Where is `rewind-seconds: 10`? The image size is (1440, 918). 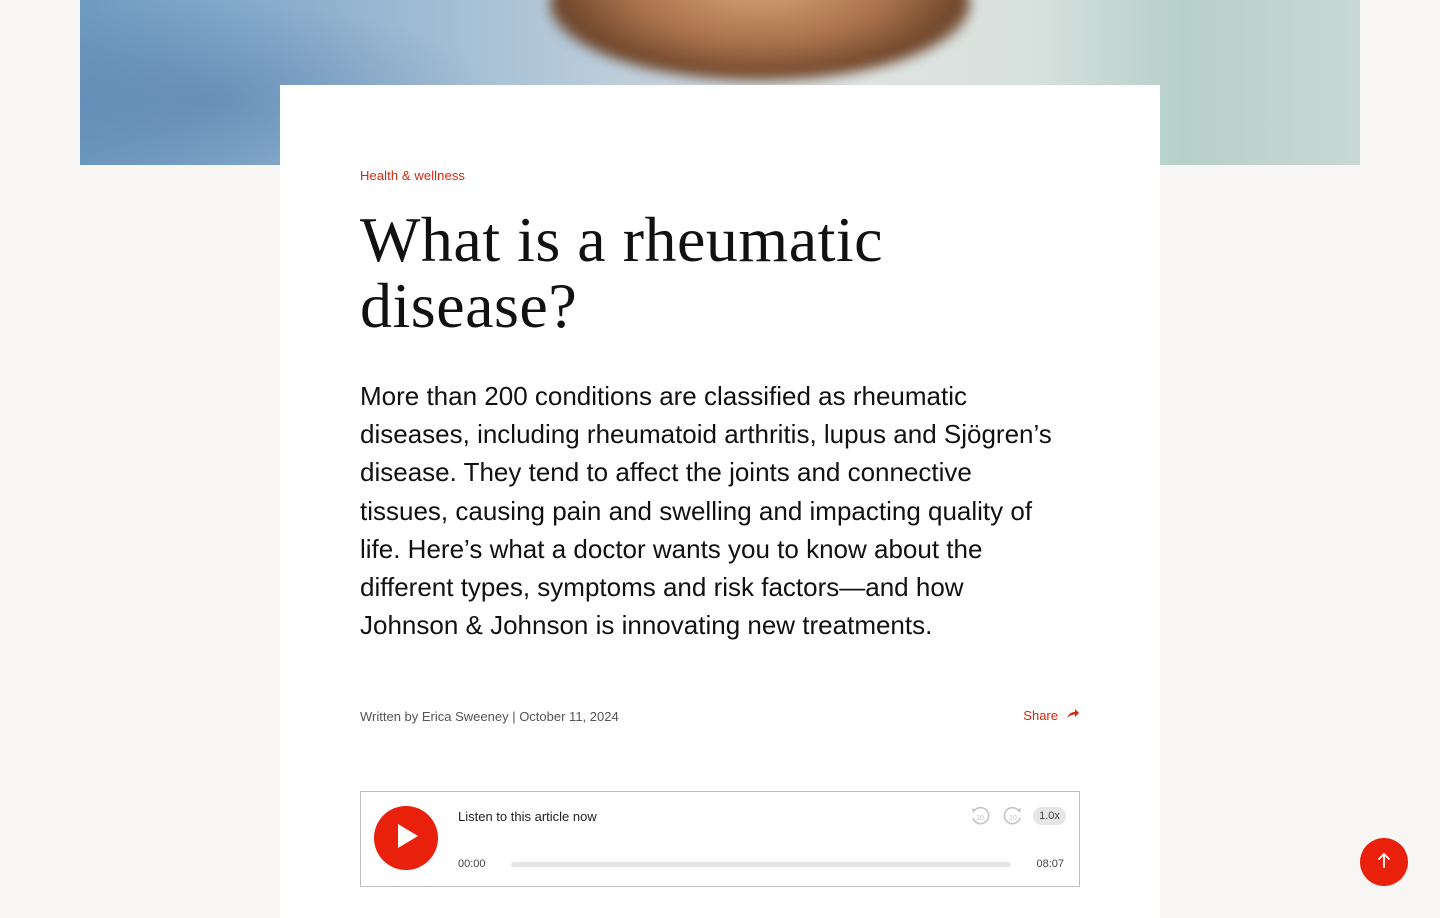 rewind-seconds: 10 is located at coordinates (980, 818).